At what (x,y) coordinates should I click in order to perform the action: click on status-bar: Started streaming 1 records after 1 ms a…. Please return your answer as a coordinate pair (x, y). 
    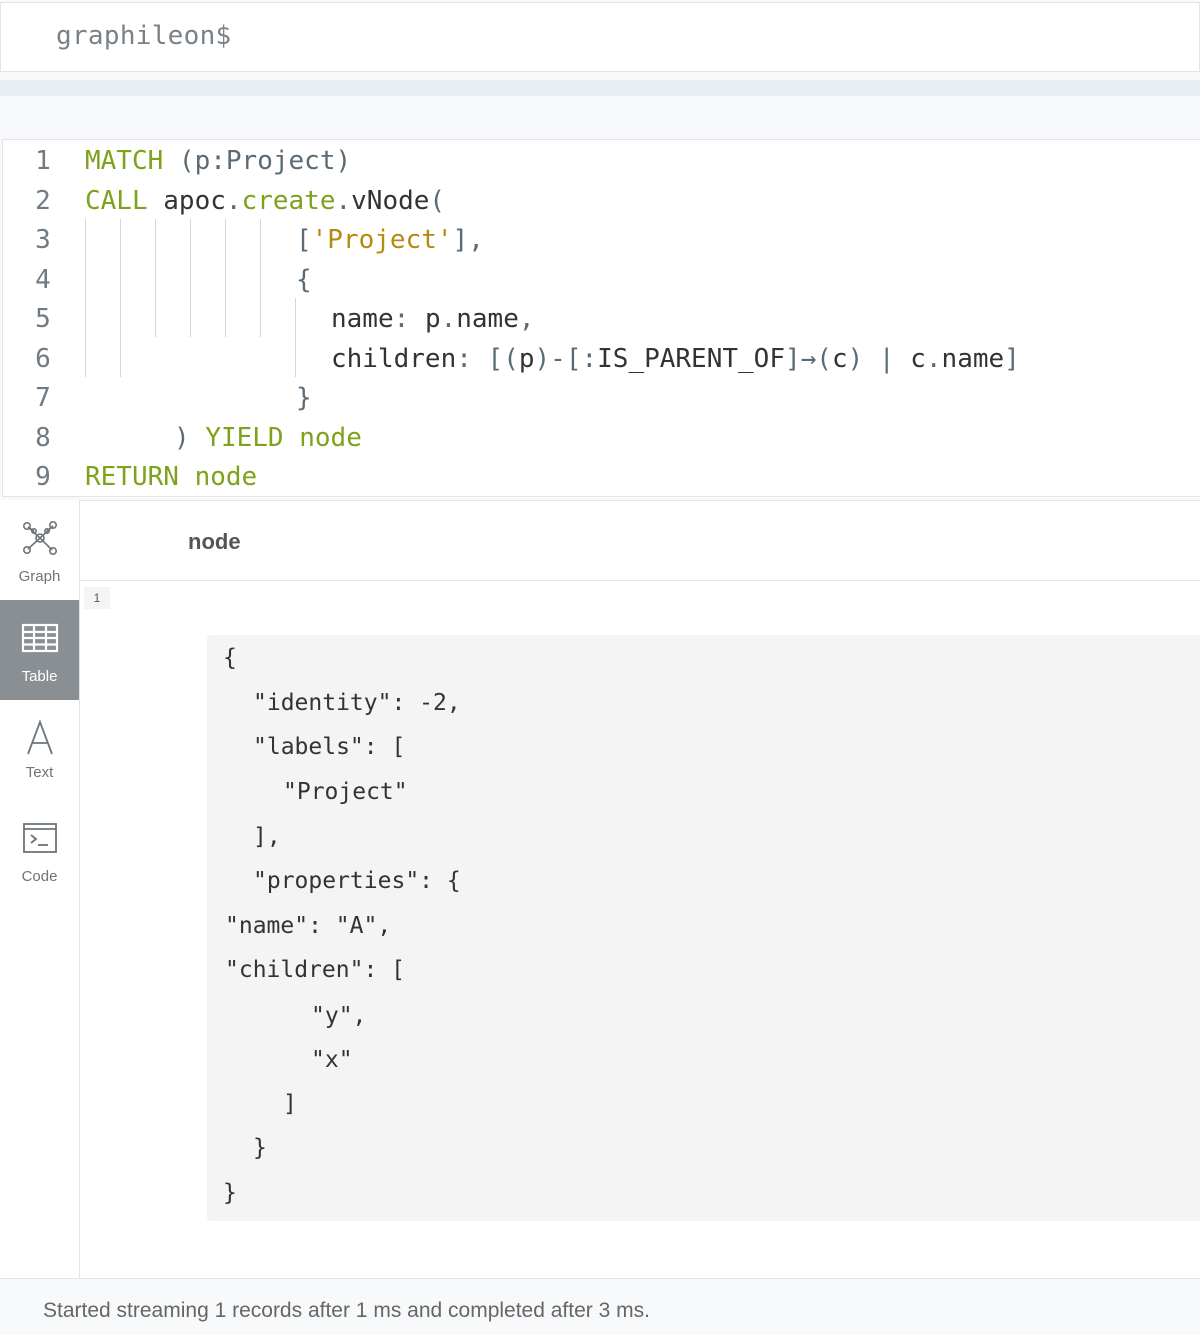
    Looking at the image, I should click on (600, 1306).